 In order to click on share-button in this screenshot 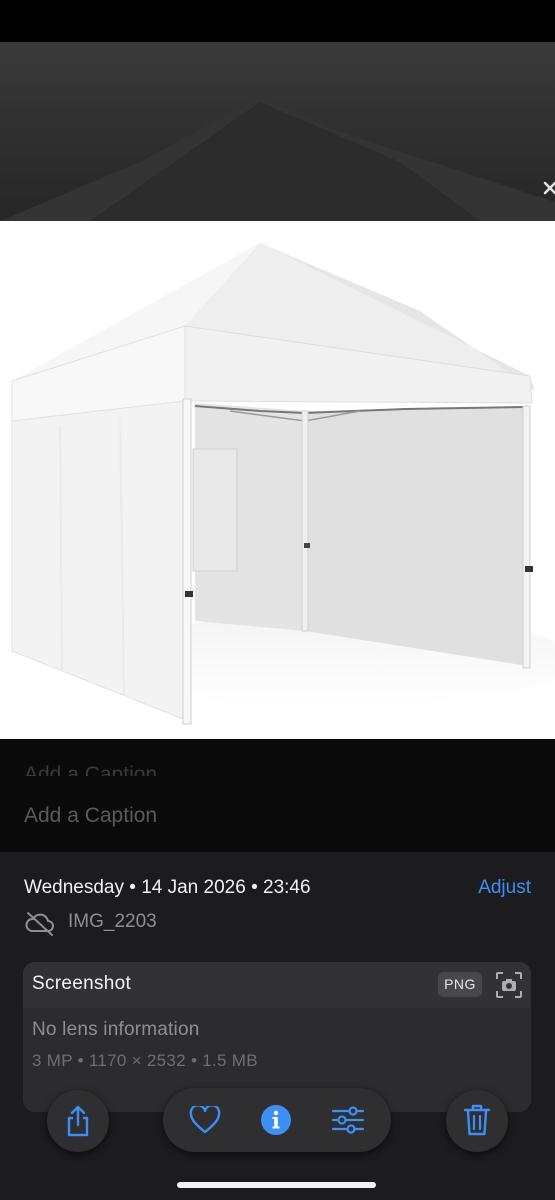, I will do `click(78, 1121)`.